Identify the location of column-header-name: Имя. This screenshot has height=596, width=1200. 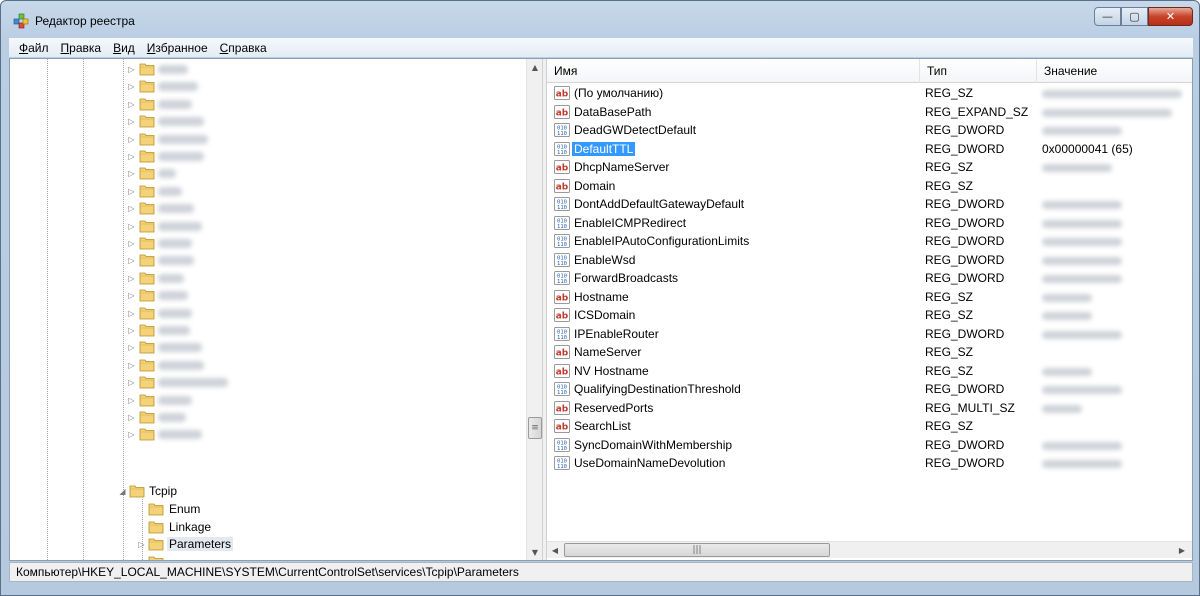
(733, 71).